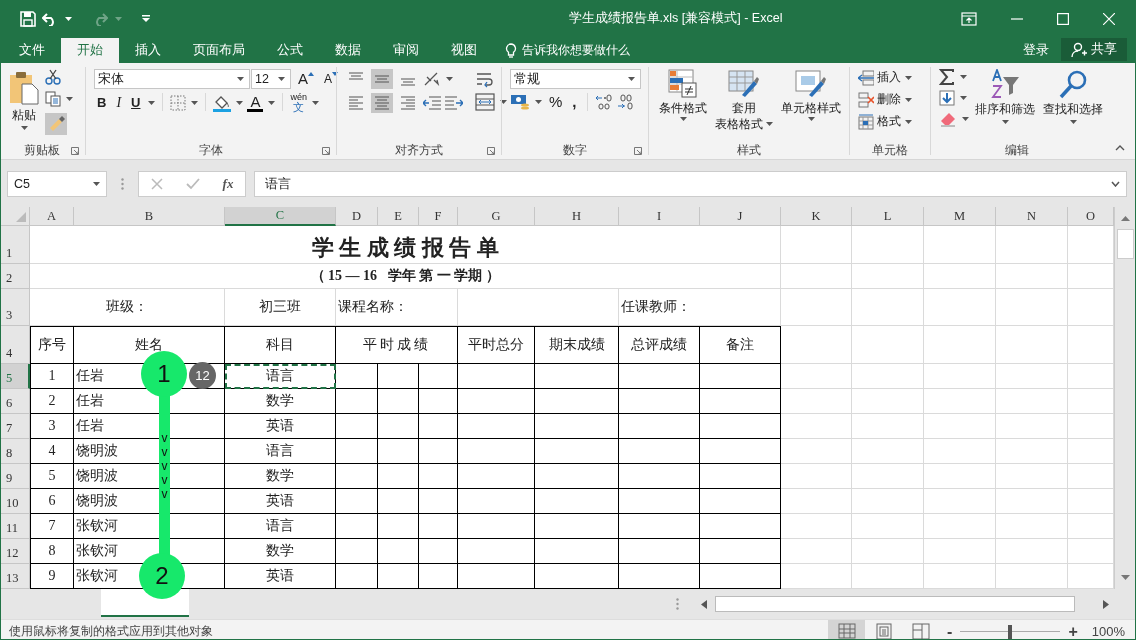 The width and height of the screenshot is (1136, 640). Describe the element at coordinates (172, 79) in the screenshot. I see `font-name-field: 宋体` at that location.